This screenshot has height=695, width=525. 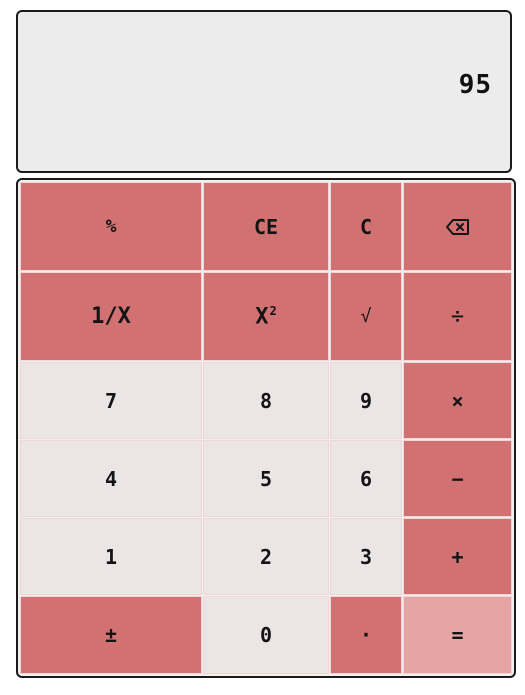 I want to click on divide-label: ÷, so click(x=457, y=316).